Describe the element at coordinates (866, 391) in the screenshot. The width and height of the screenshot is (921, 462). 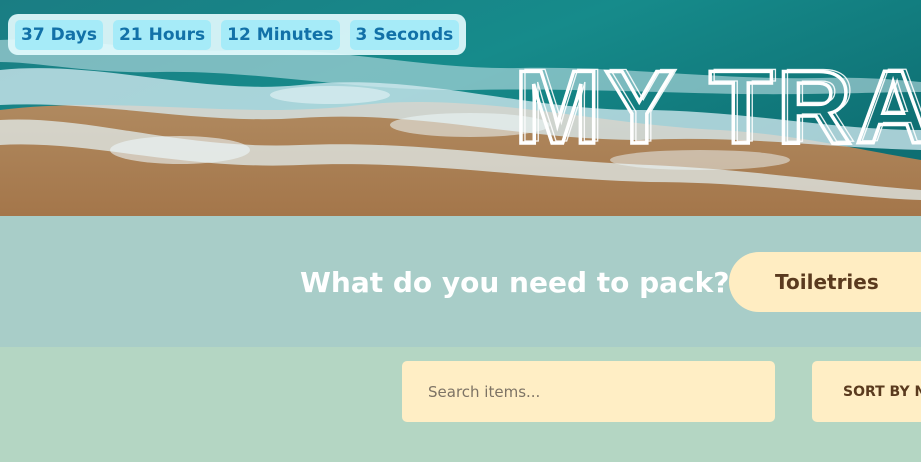
I see `sort-by-name-button: SORT BY NA` at that location.